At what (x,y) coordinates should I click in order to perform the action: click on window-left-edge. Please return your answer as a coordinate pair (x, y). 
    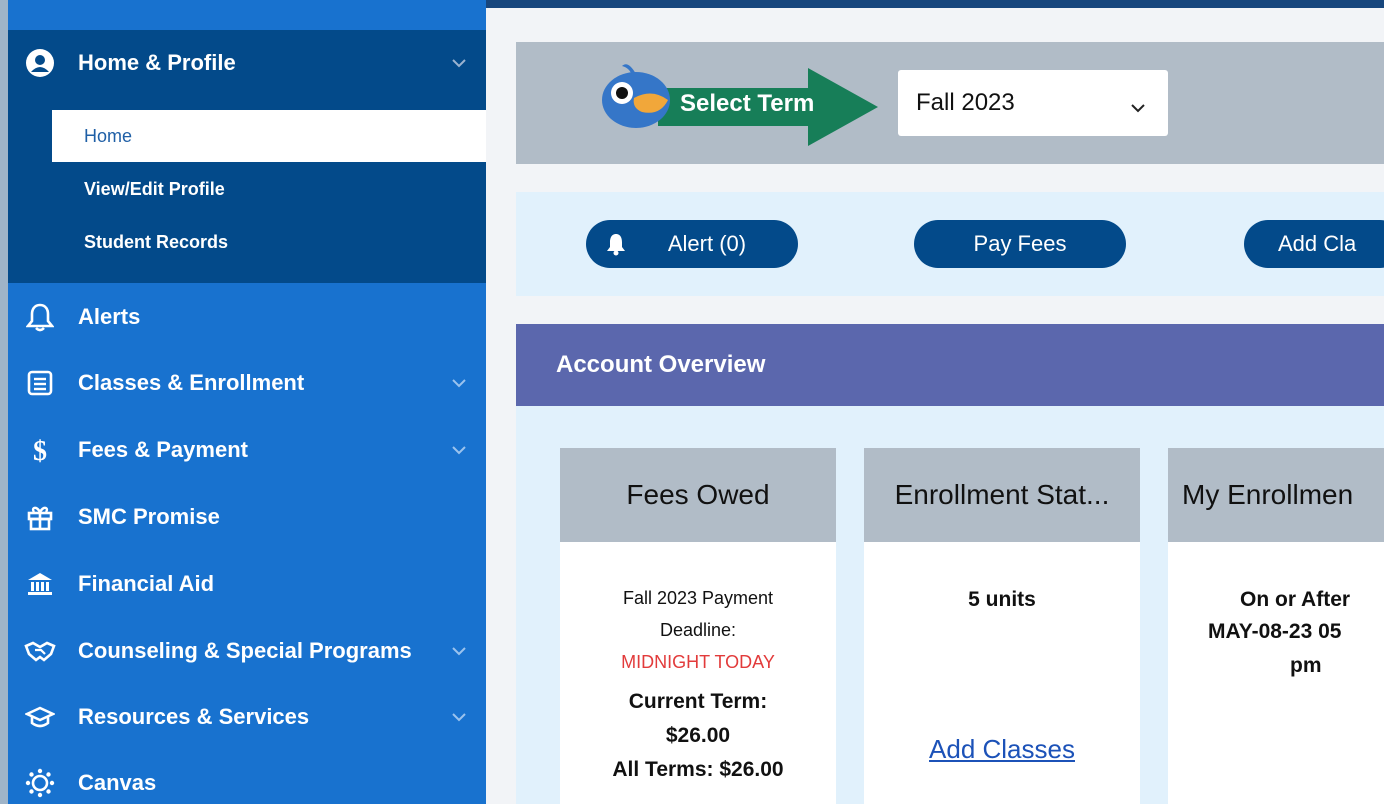
    Looking at the image, I should click on (4, 402).